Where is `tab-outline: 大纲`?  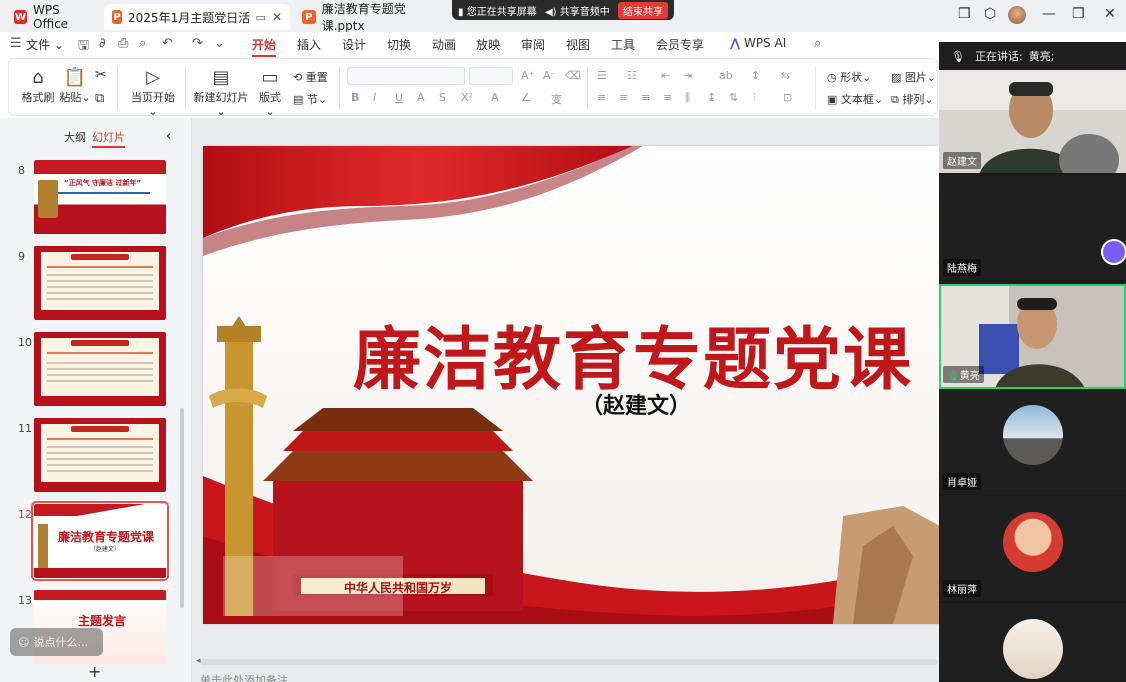
tab-outline: 大纲 is located at coordinates (75, 137).